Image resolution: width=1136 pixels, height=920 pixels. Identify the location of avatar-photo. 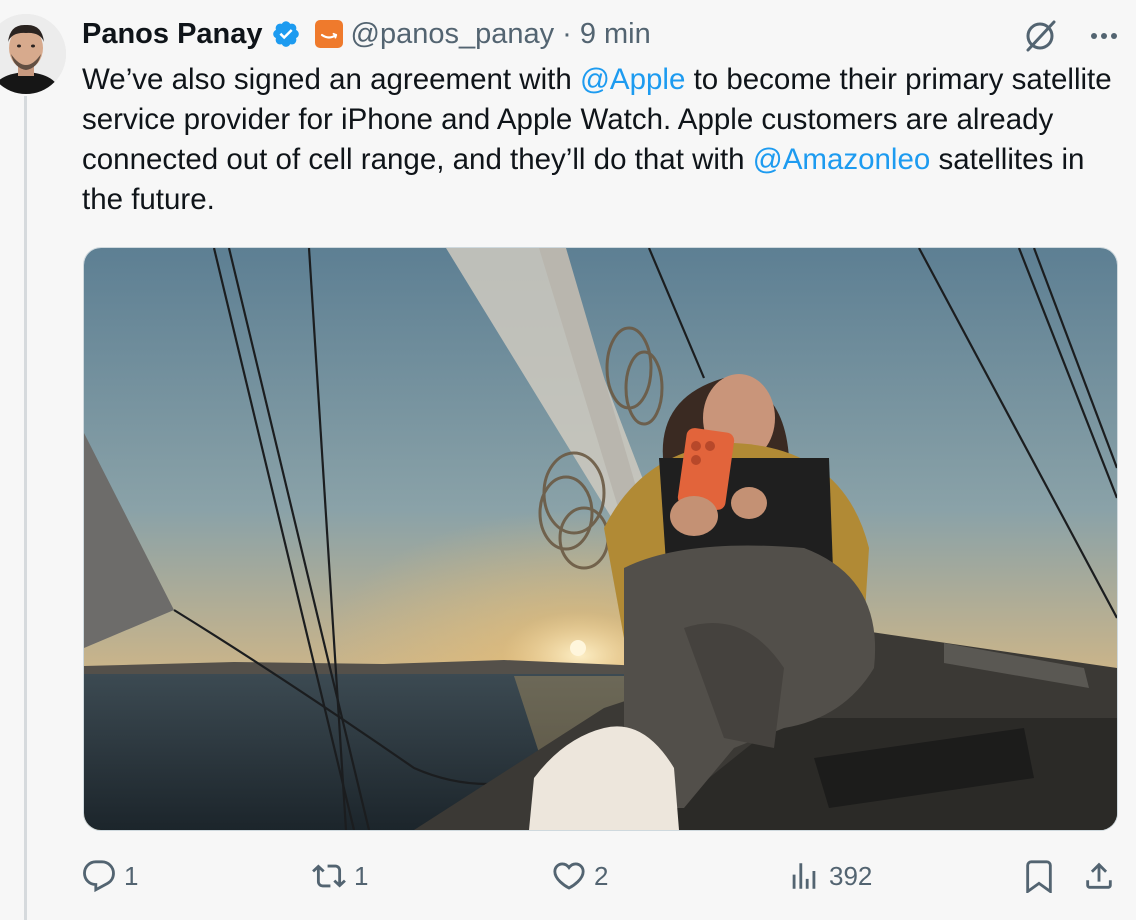
(33, 54).